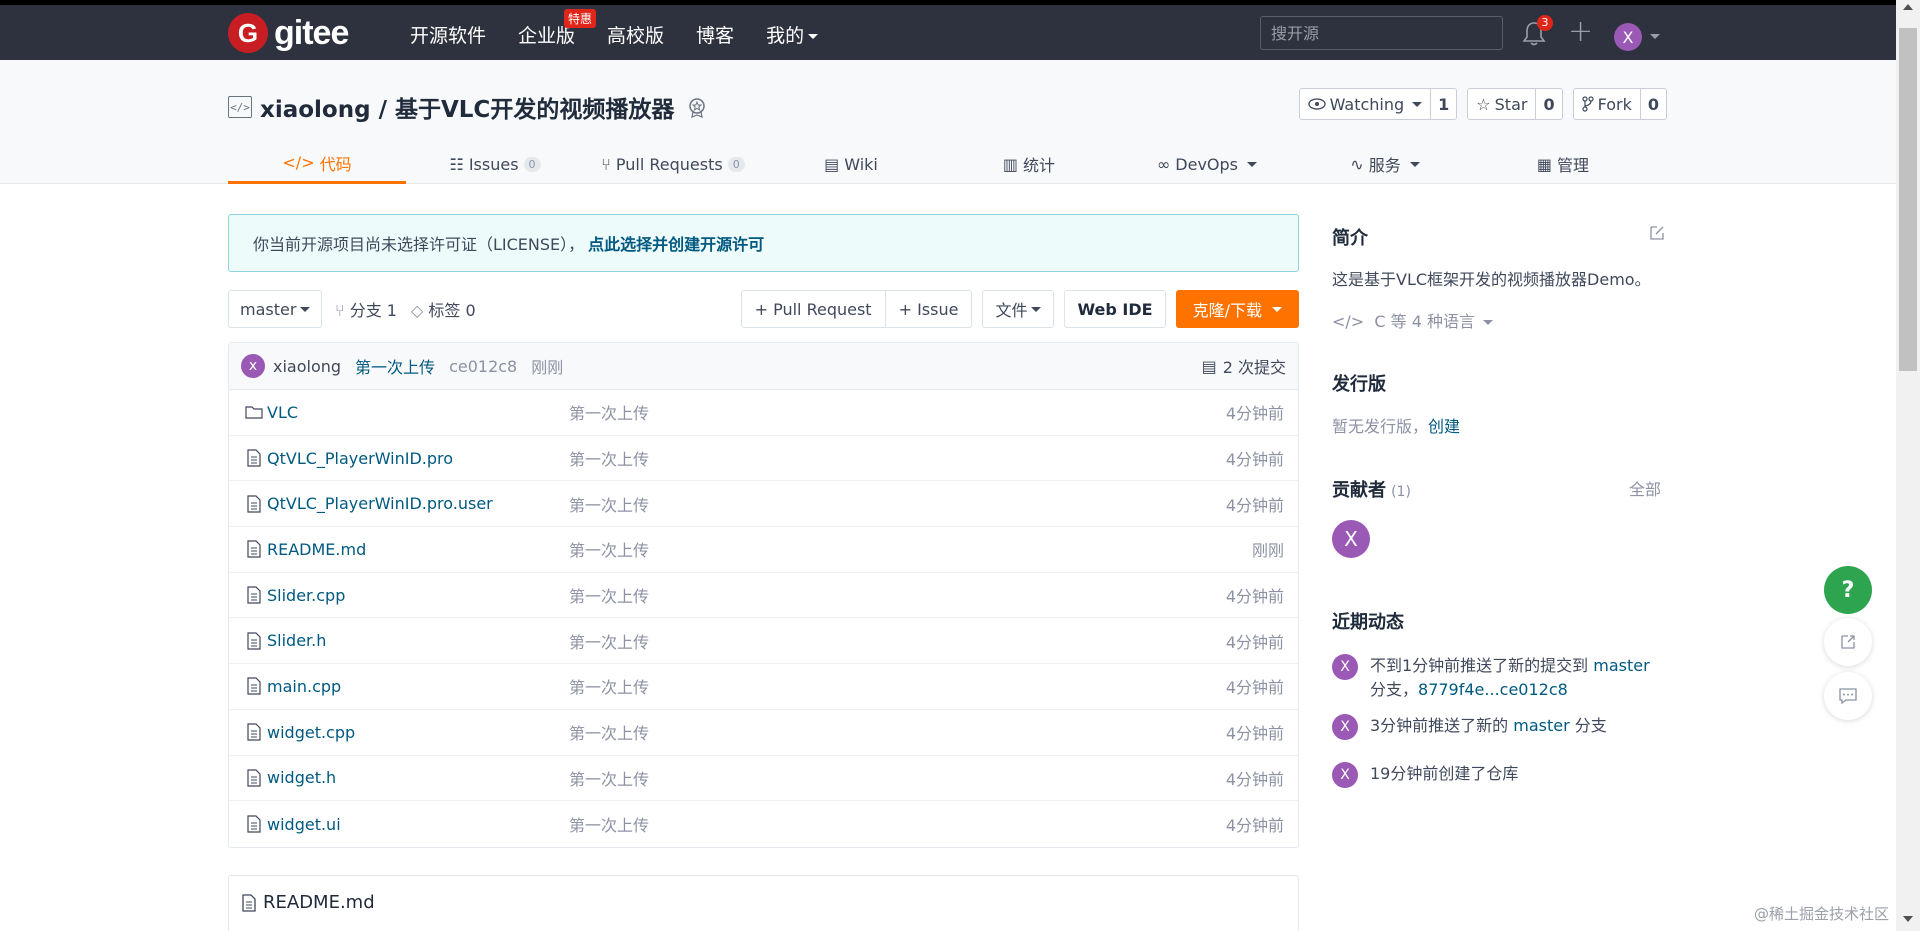  I want to click on user-avatar: X, so click(1628, 37).